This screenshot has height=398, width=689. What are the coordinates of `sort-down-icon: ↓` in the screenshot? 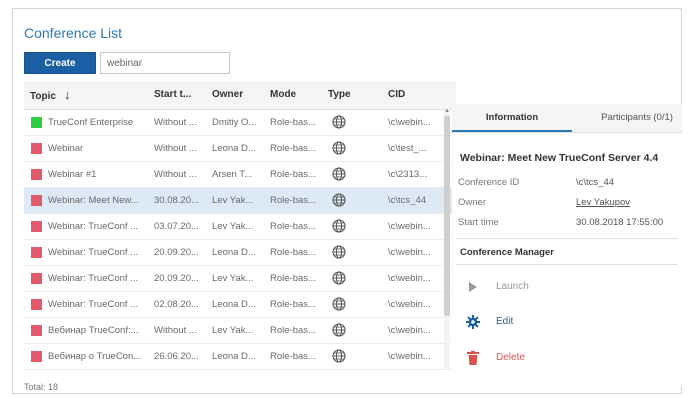 It's located at (67, 94).